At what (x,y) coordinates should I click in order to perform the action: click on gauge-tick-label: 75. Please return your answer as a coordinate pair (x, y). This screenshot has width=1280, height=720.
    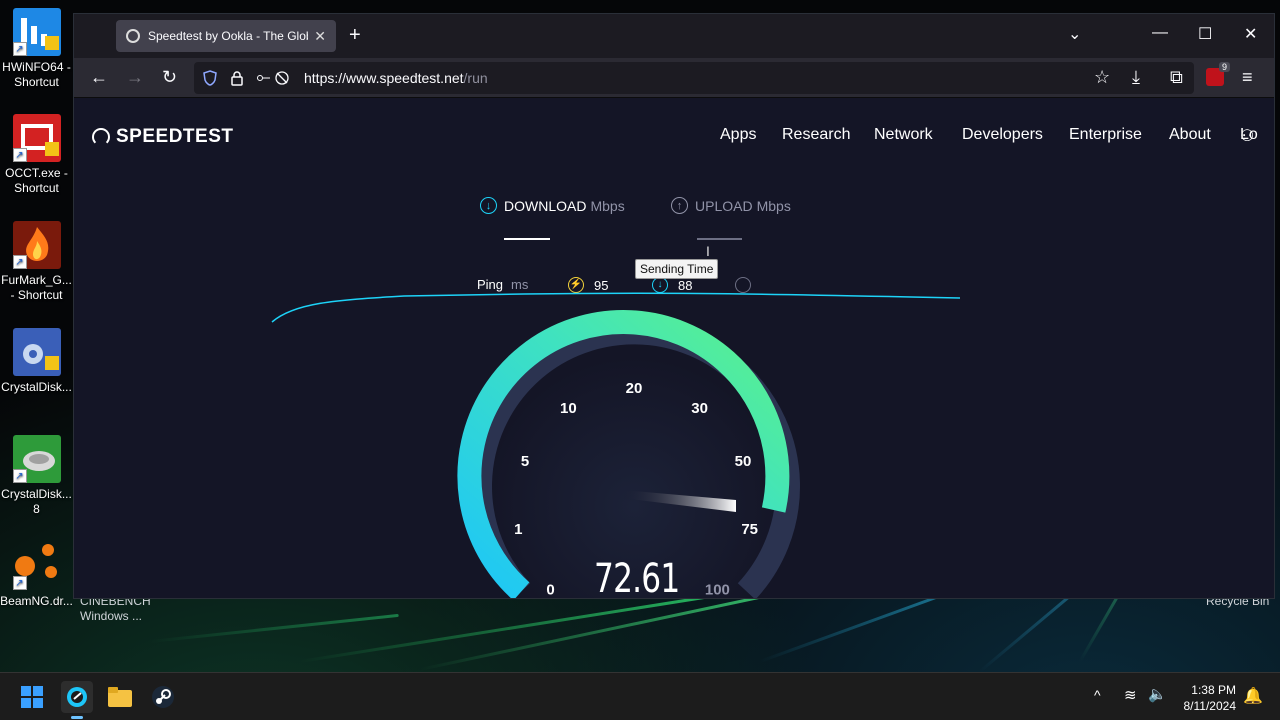
    Looking at the image, I should click on (749, 529).